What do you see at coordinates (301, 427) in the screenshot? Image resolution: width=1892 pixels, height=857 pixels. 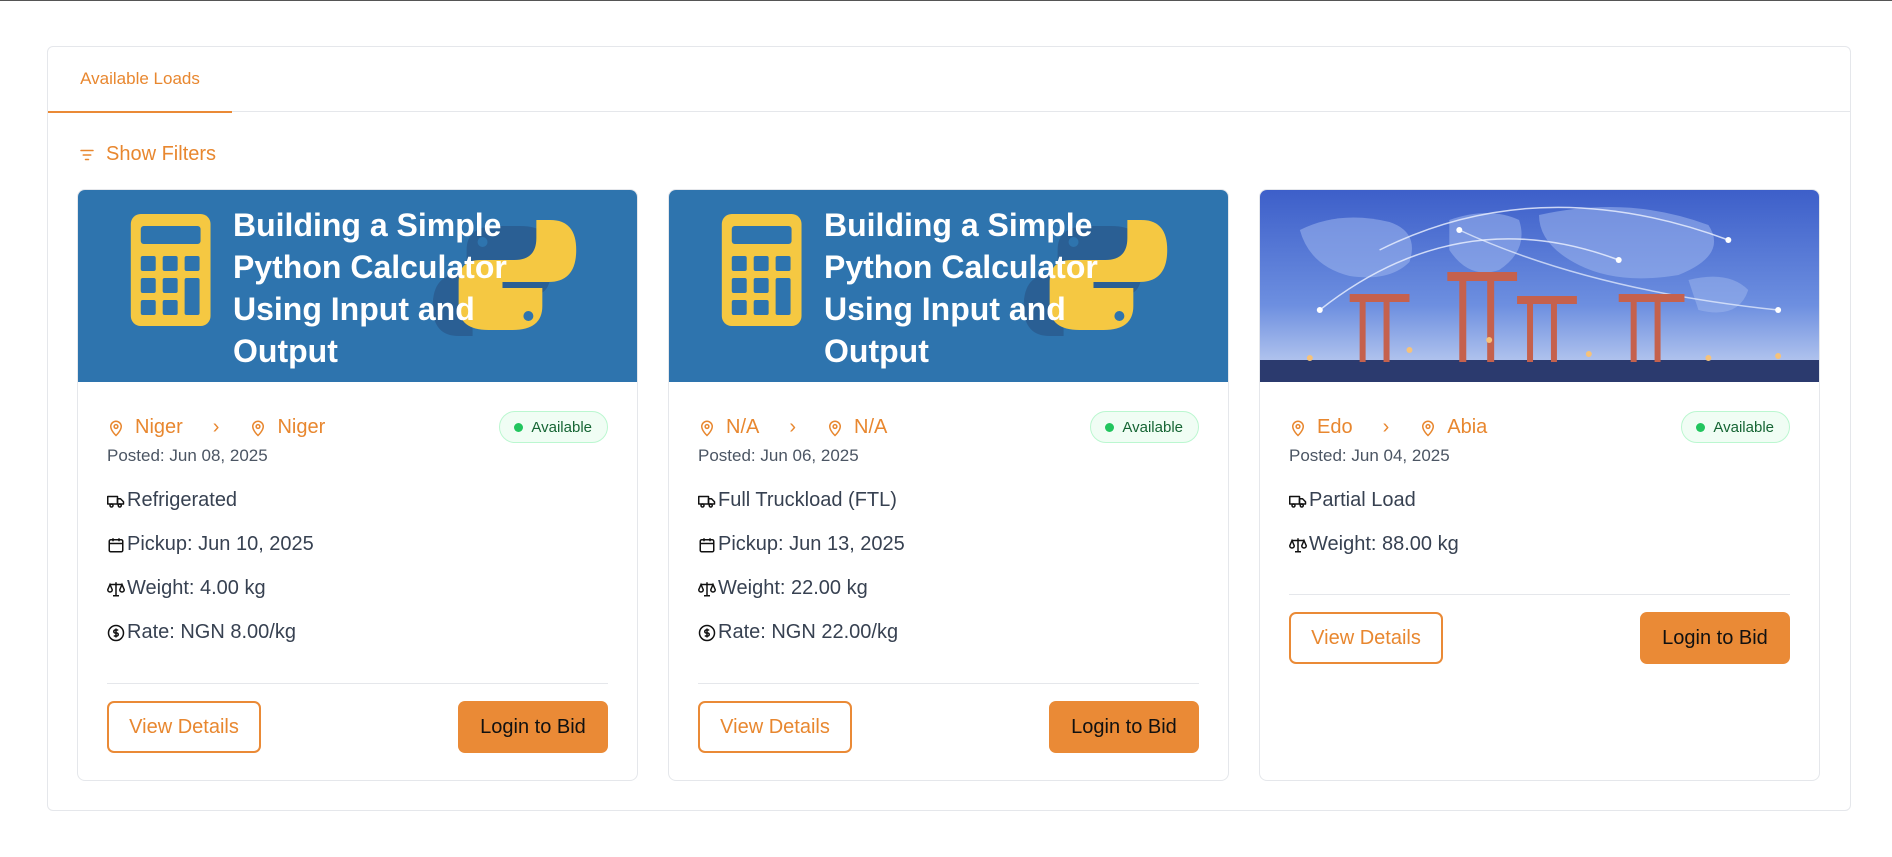 I see `destination-label: Niger` at bounding box center [301, 427].